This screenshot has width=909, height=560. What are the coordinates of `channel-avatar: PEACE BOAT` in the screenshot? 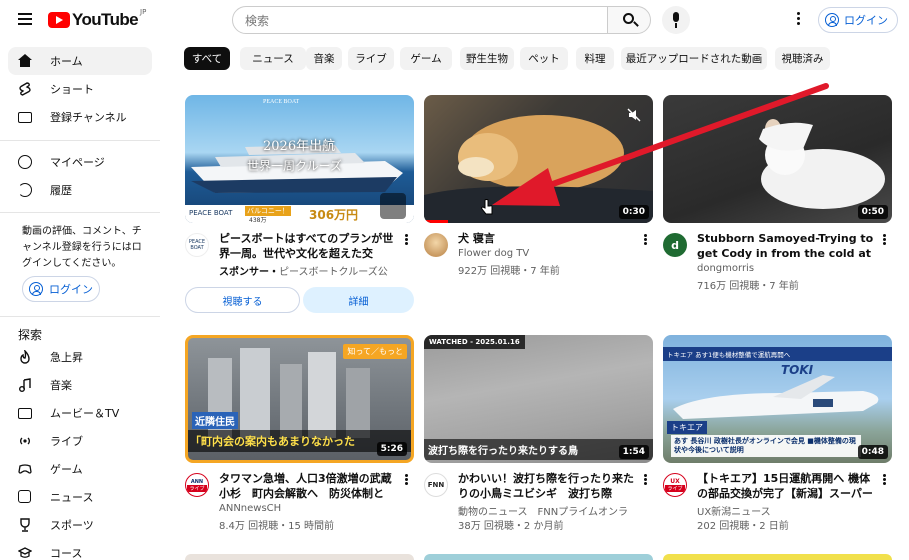 It's located at (197, 245).